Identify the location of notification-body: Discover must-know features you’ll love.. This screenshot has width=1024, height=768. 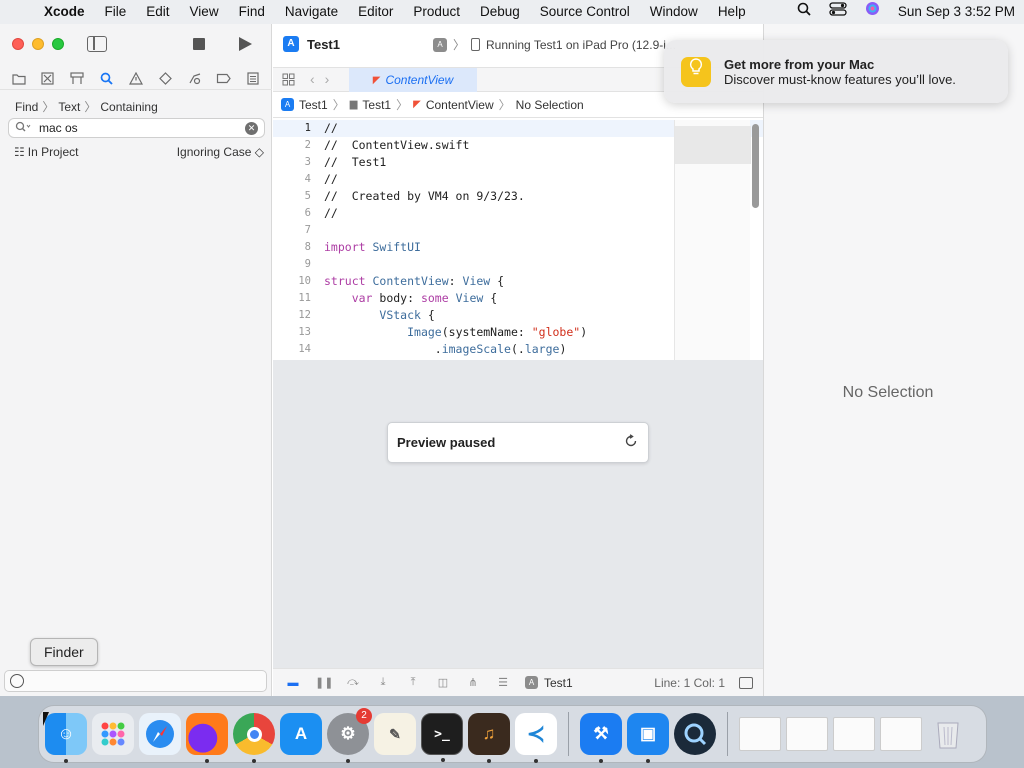
(840, 79).